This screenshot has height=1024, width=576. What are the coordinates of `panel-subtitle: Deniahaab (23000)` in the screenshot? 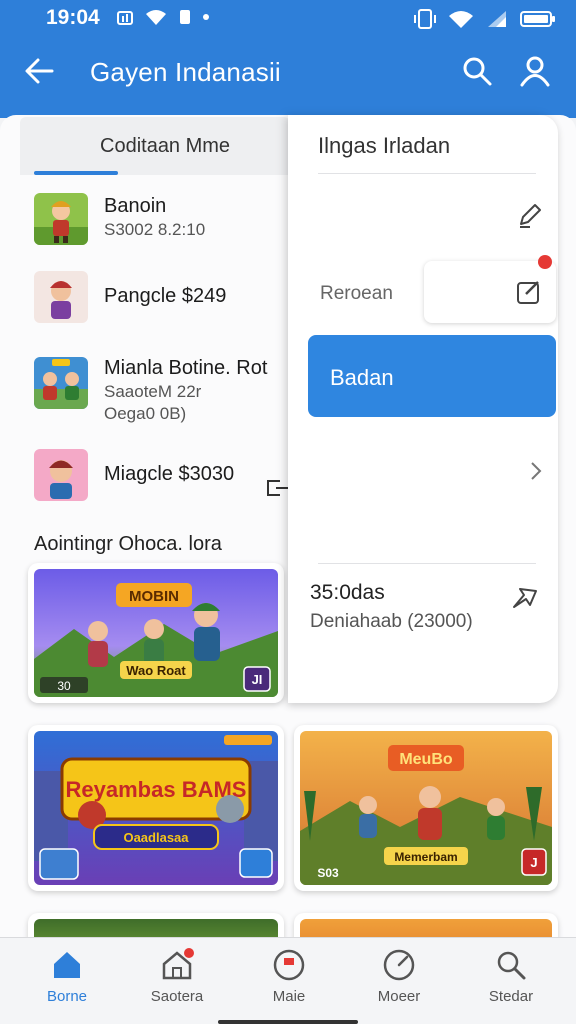 It's located at (391, 621).